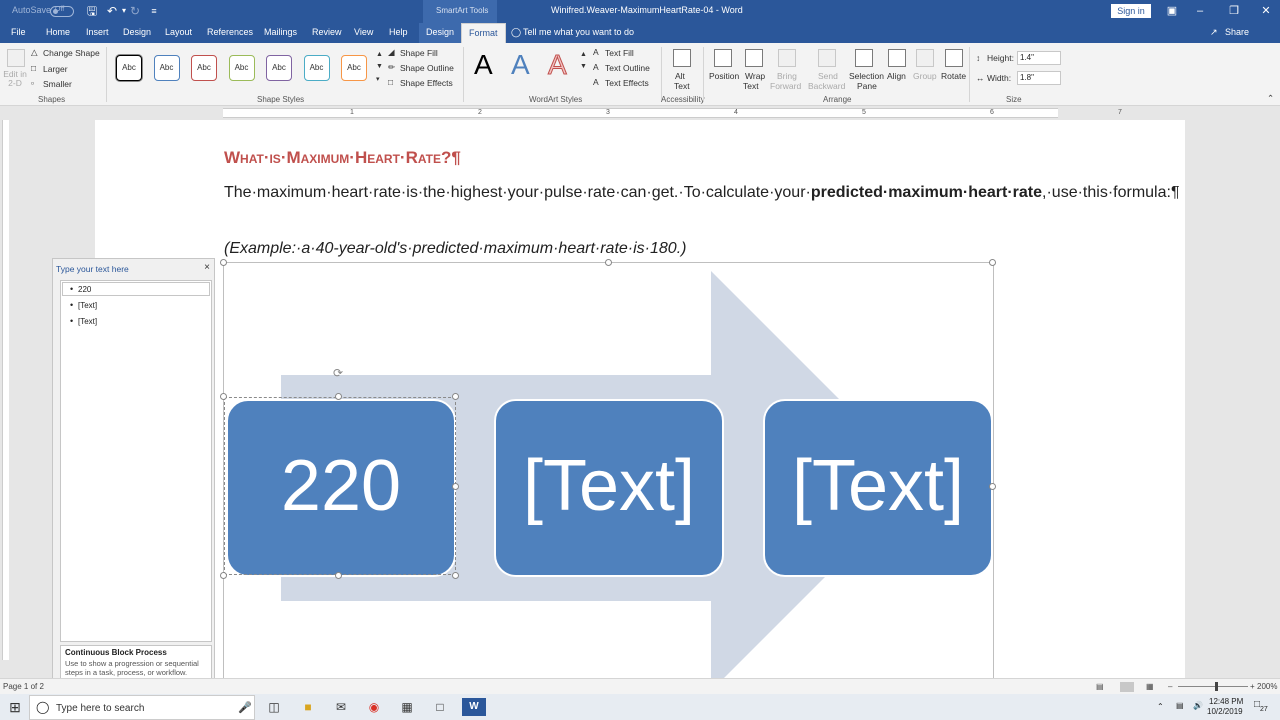  What do you see at coordinates (1237, 32) in the screenshot?
I see `share-button: Share` at bounding box center [1237, 32].